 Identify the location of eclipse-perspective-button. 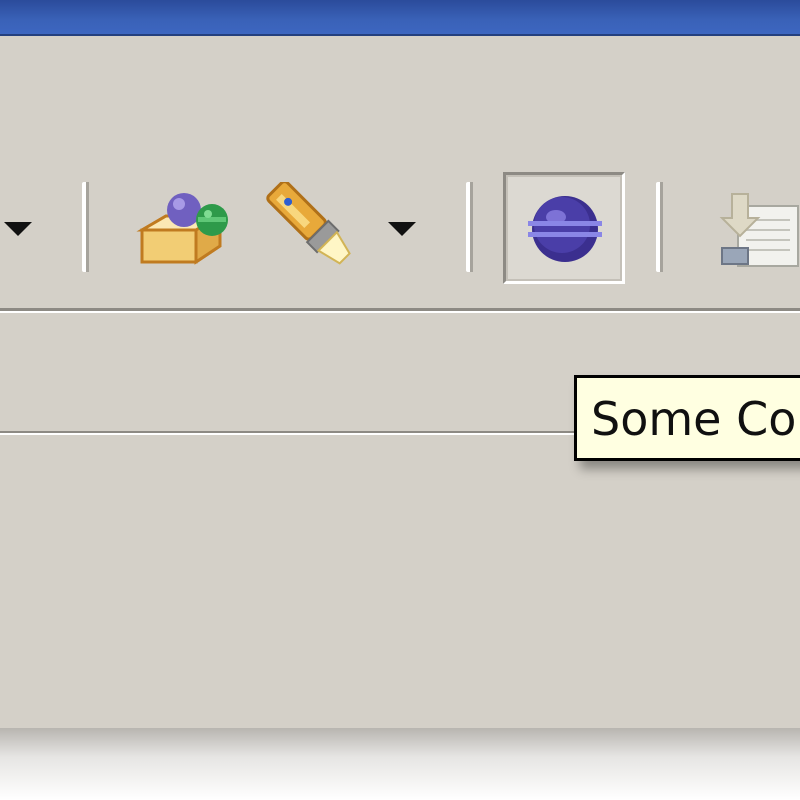
(564, 228).